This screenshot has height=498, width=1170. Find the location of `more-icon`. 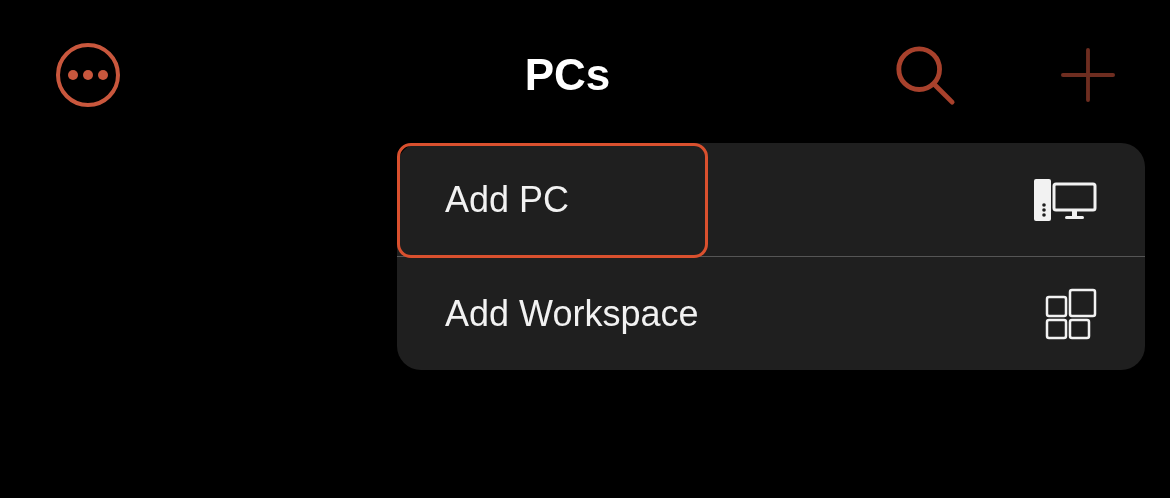

more-icon is located at coordinates (88, 75).